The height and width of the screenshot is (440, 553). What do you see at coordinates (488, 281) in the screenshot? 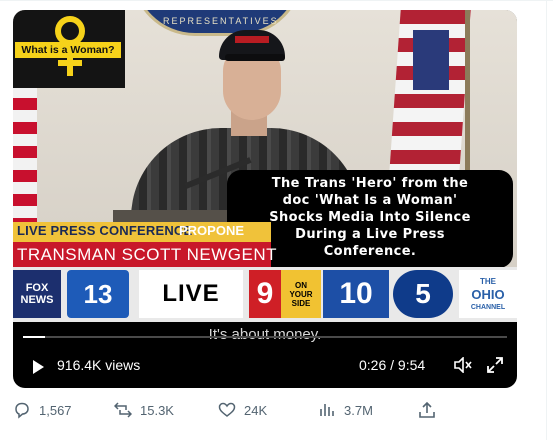
I see `ohio-line-1: THE` at bounding box center [488, 281].